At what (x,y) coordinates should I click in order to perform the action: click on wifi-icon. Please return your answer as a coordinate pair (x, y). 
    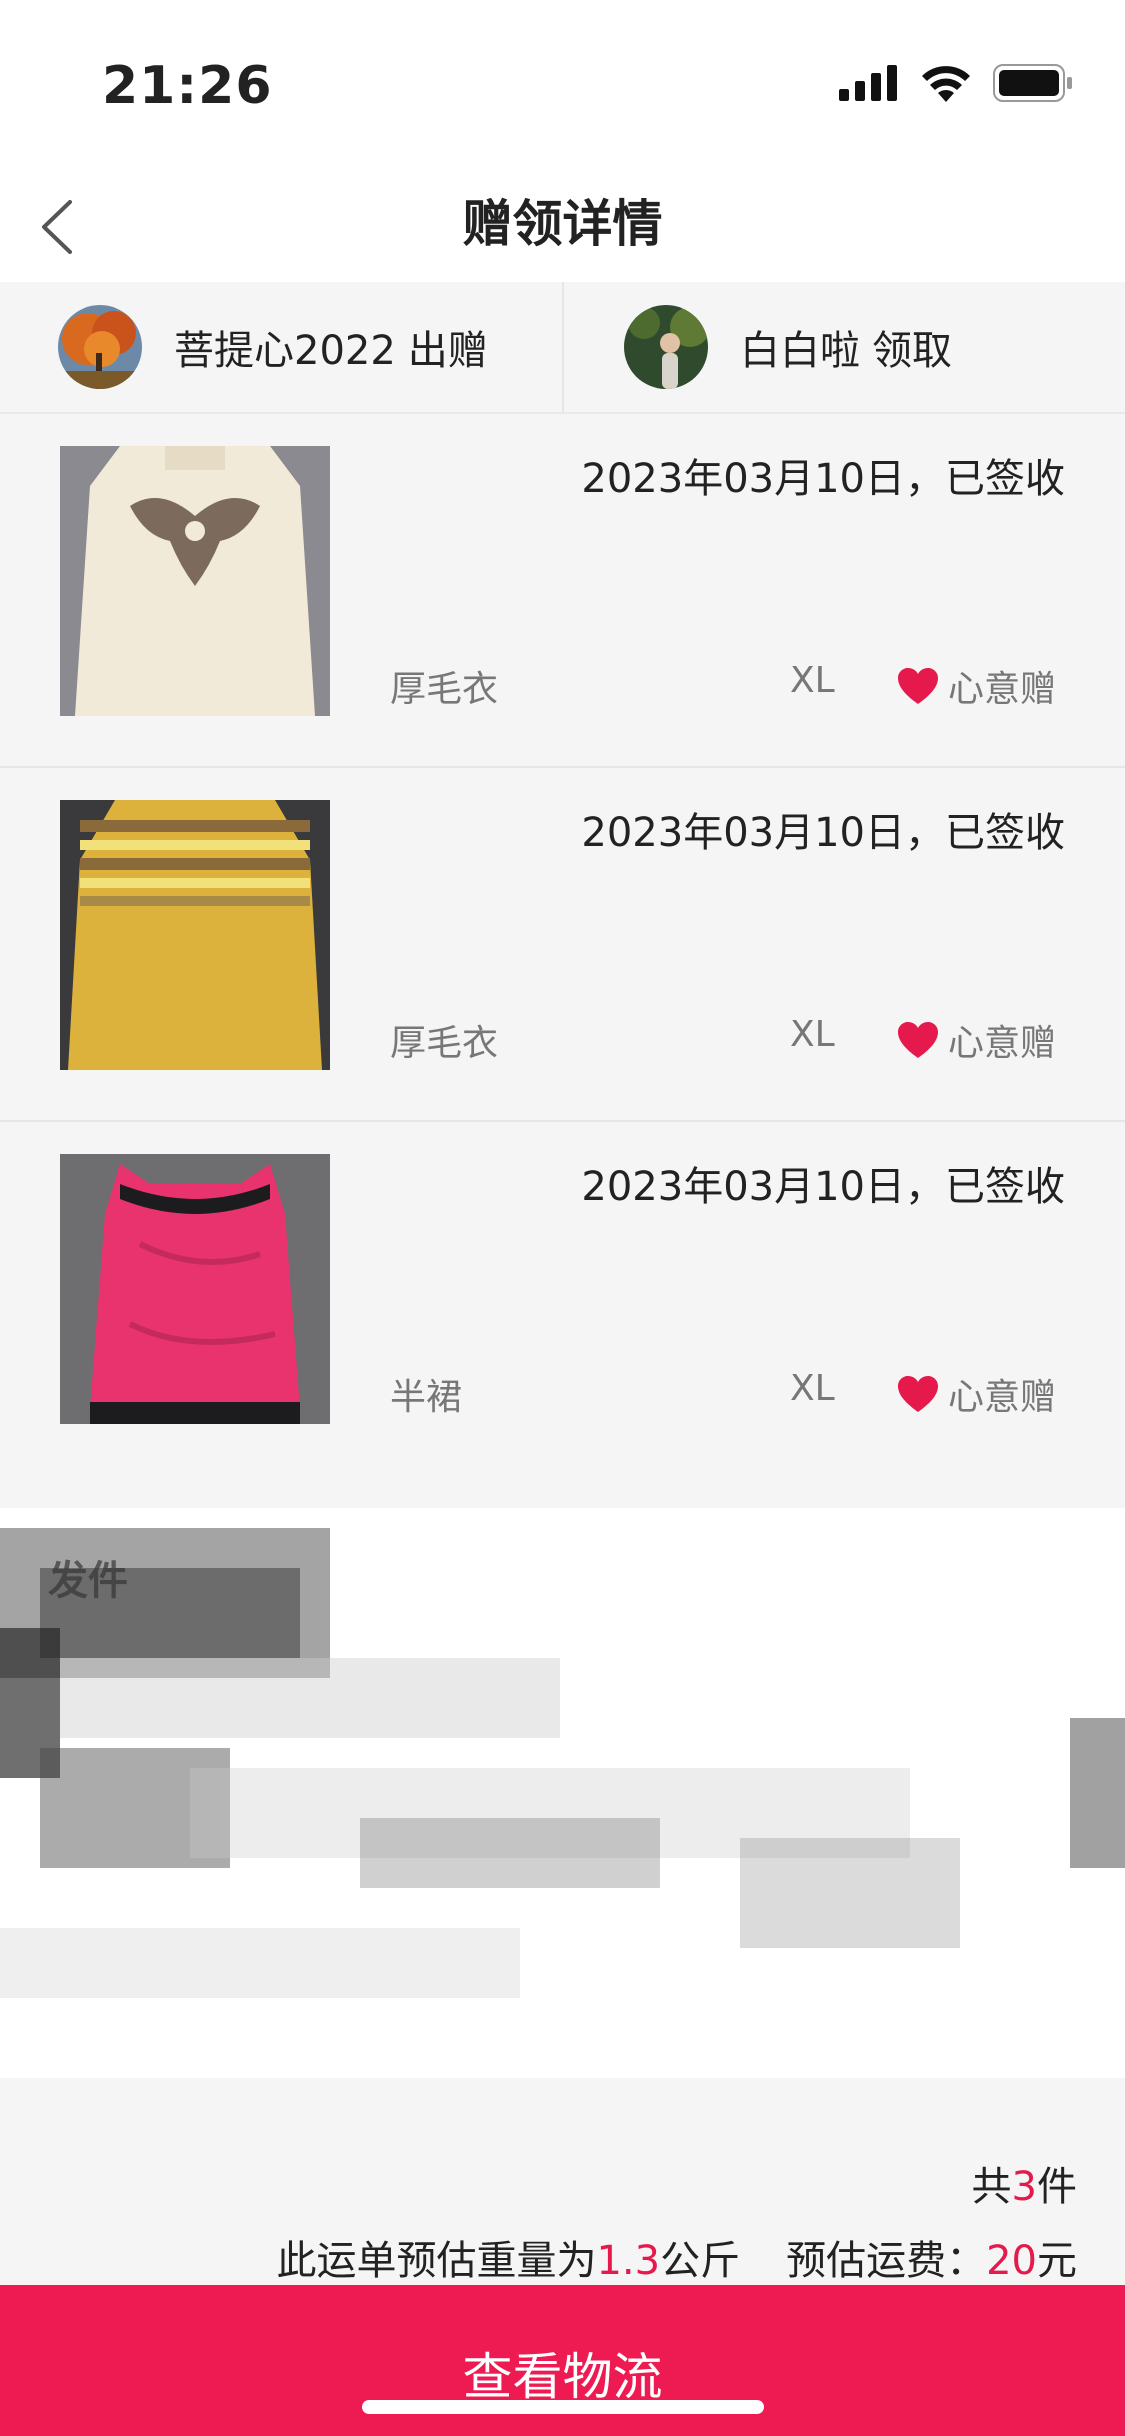
    Looking at the image, I should click on (946, 84).